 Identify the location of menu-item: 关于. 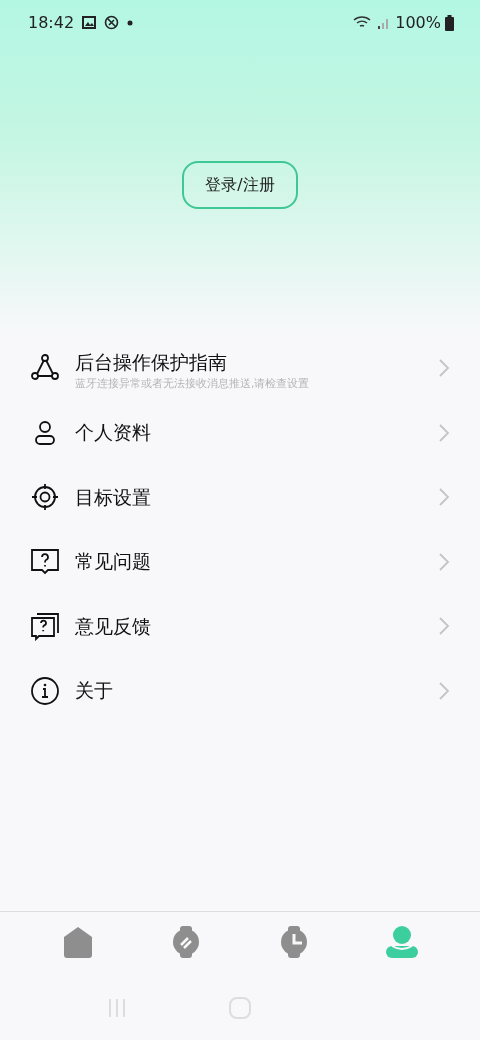
(240, 690).